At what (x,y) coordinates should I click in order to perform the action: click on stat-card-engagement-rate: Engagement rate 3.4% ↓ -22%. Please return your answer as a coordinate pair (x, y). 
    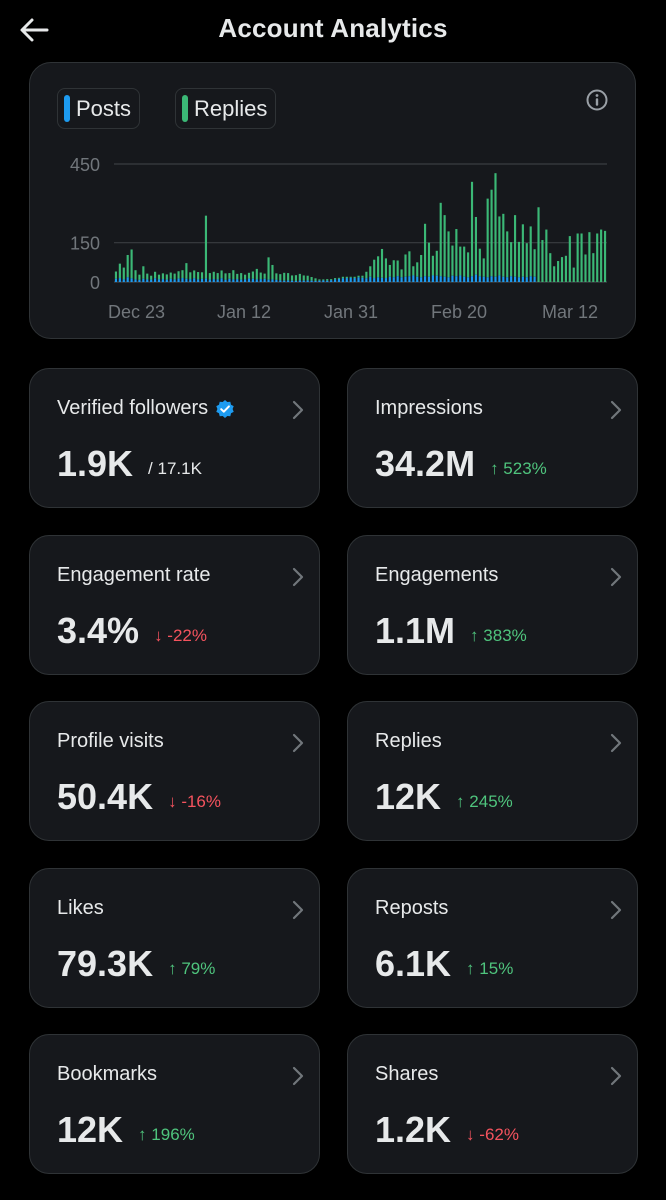
    Looking at the image, I should click on (174, 605).